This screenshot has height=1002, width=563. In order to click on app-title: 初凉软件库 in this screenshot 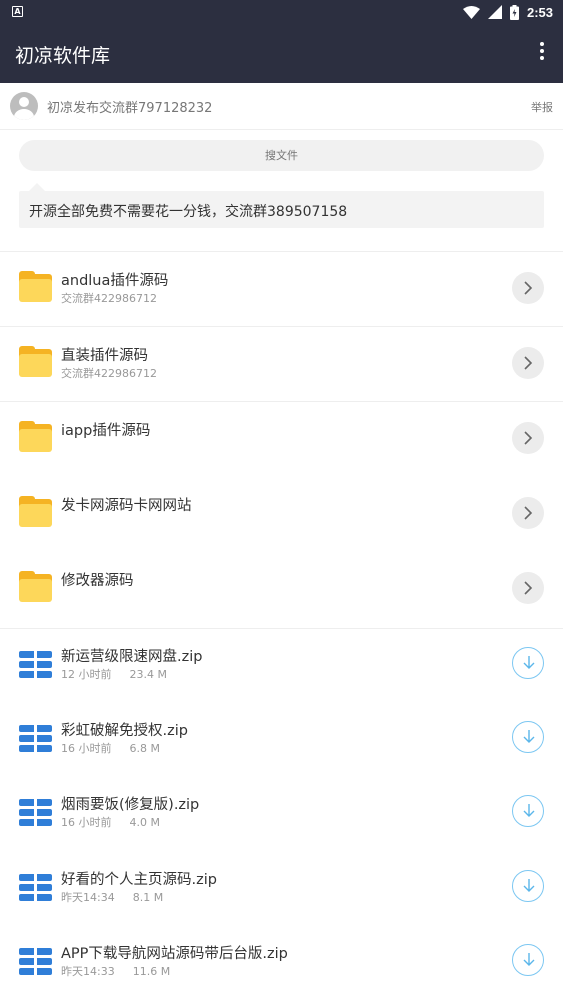, I will do `click(63, 56)`.